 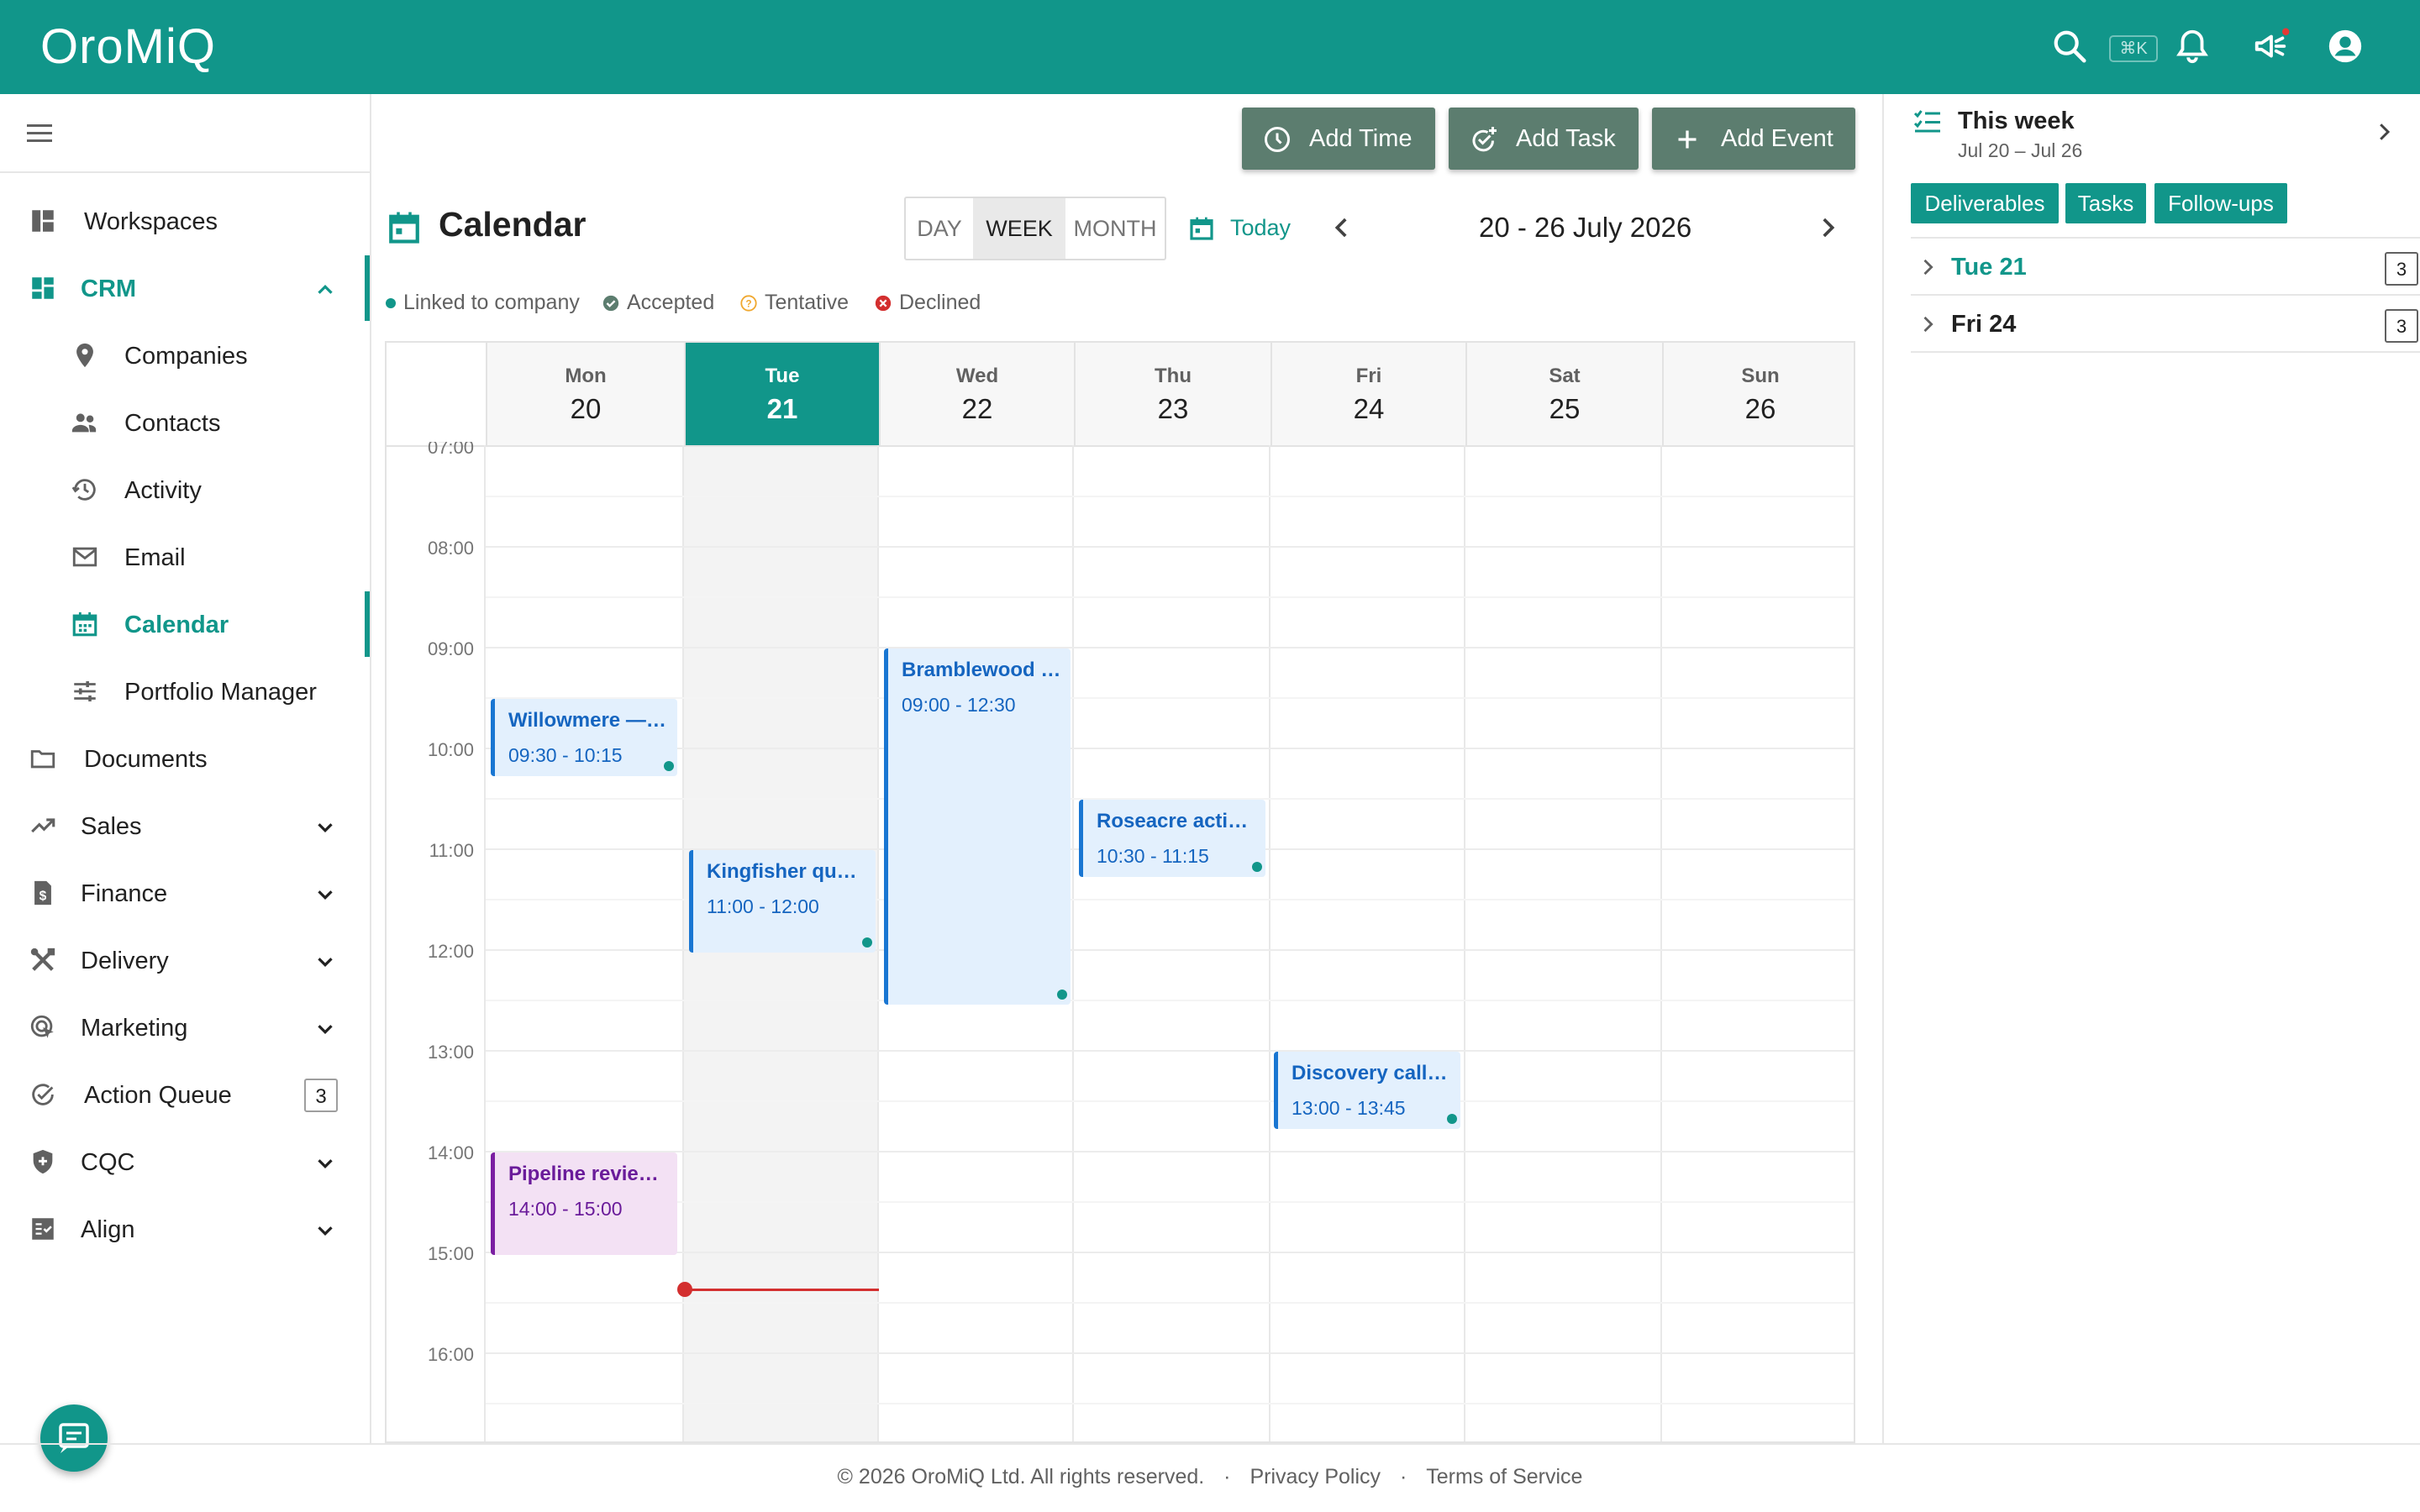 What do you see at coordinates (450, 1354) in the screenshot?
I see `time-label: 16:00` at bounding box center [450, 1354].